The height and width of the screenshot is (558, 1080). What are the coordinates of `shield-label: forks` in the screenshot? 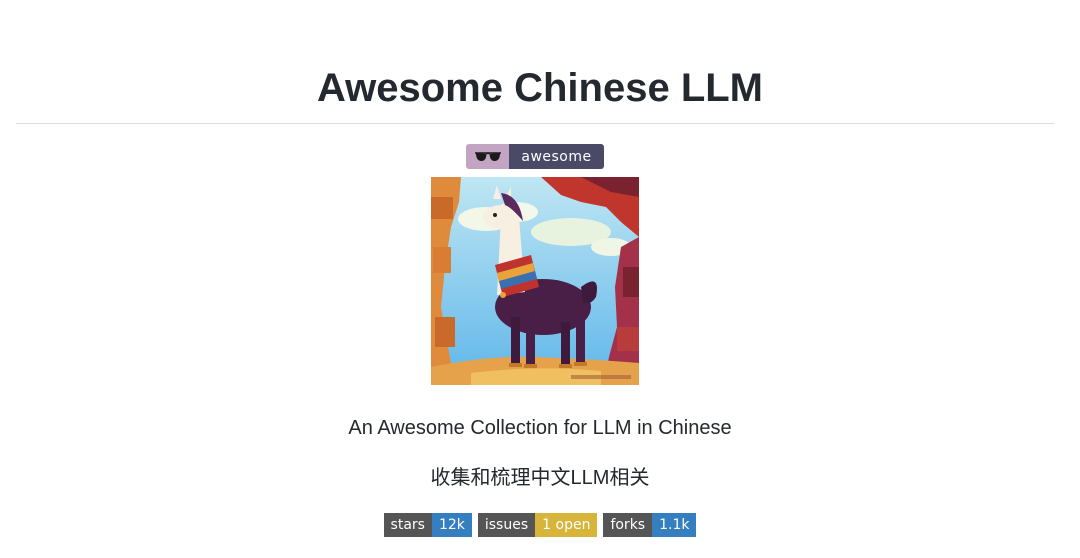 It's located at (628, 525).